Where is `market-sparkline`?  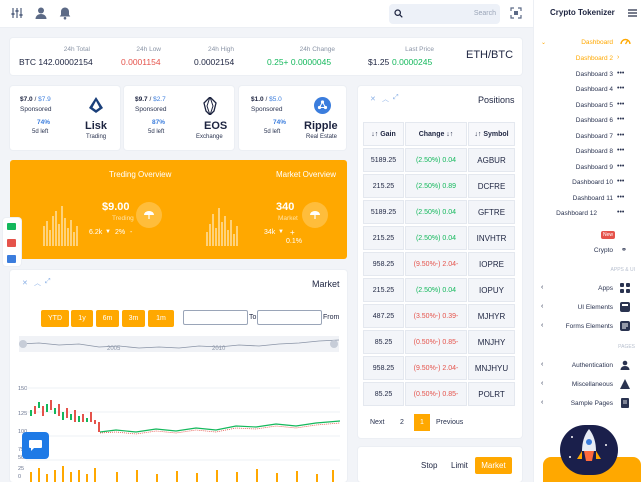
market-sparkline is located at coordinates (222, 227).